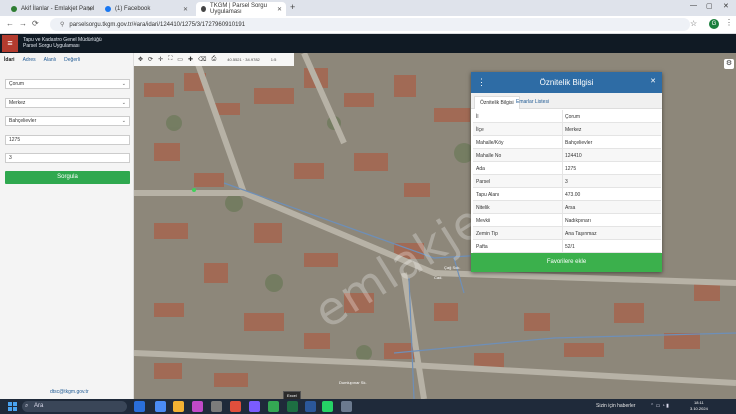 Image resolution: width=736 pixels, height=414 pixels. What do you see at coordinates (74, 406) in the screenshot?
I see `taskbar-search-input: ⌕ Ara` at bounding box center [74, 406].